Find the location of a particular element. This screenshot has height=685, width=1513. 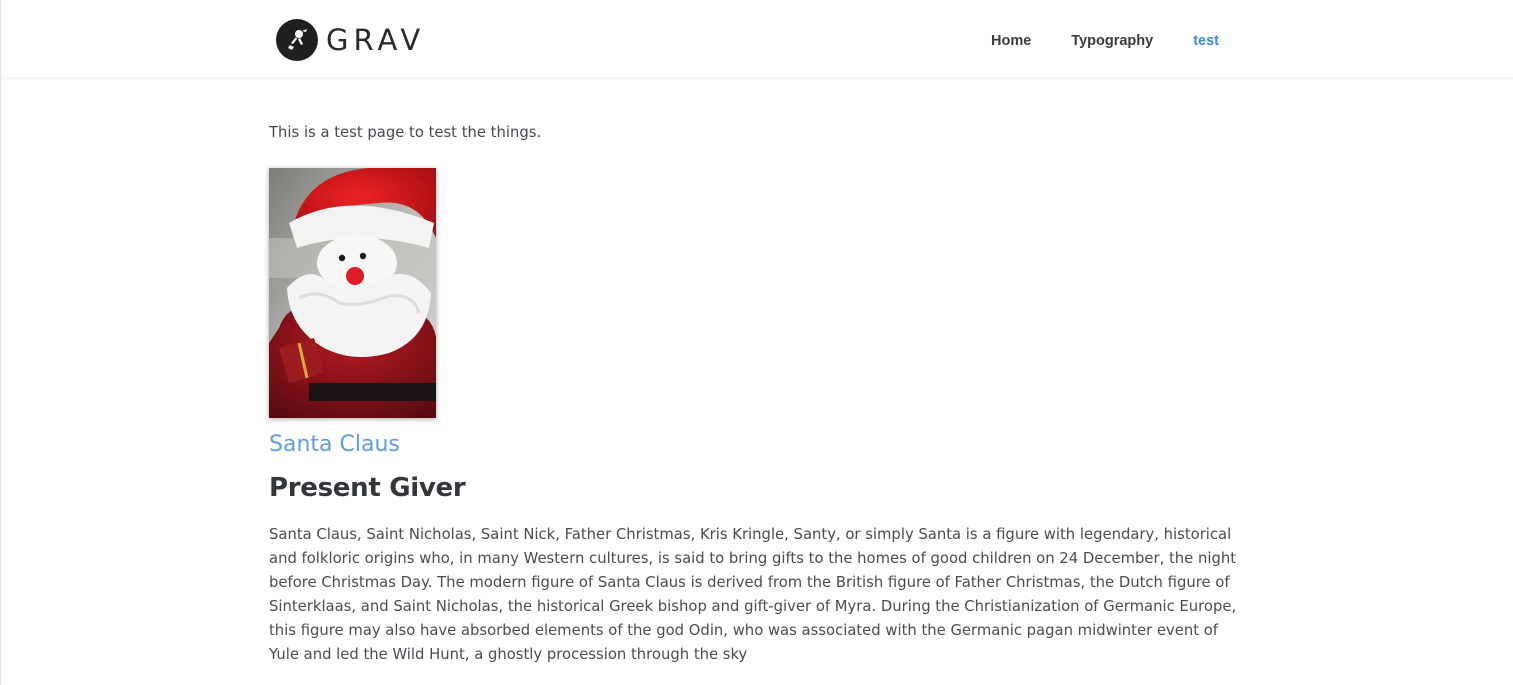

santa-image is located at coordinates (352, 293).